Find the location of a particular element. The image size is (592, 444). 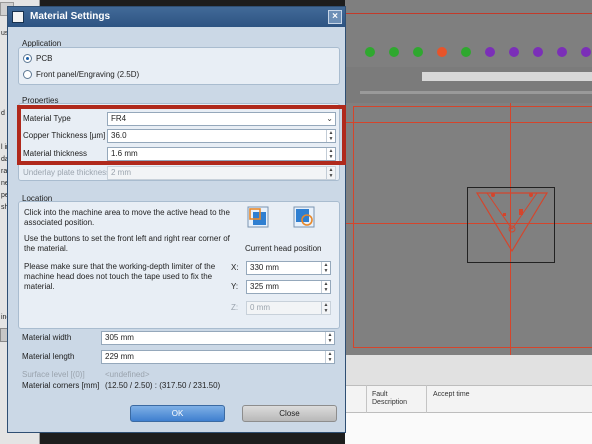

machine-status-bar is located at coordinates (507, 76).